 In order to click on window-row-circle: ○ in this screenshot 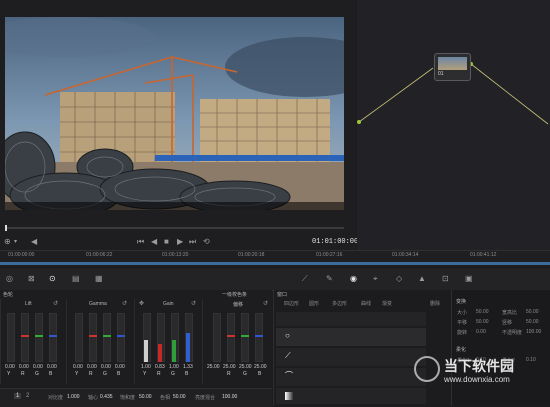, I will do `click(351, 337)`.